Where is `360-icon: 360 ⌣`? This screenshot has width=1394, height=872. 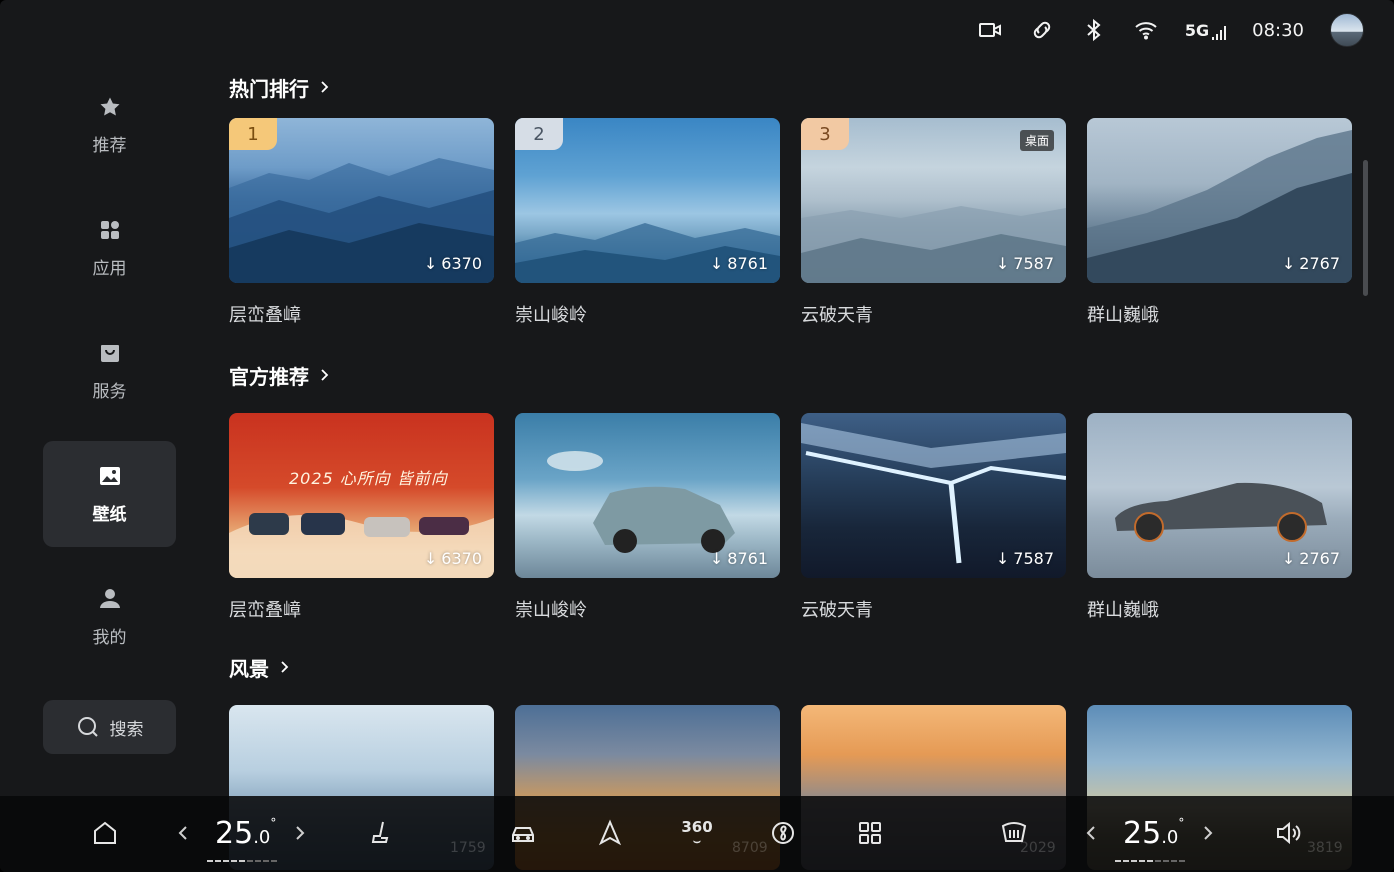
360-icon: 360 ⌣ is located at coordinates (696, 833).